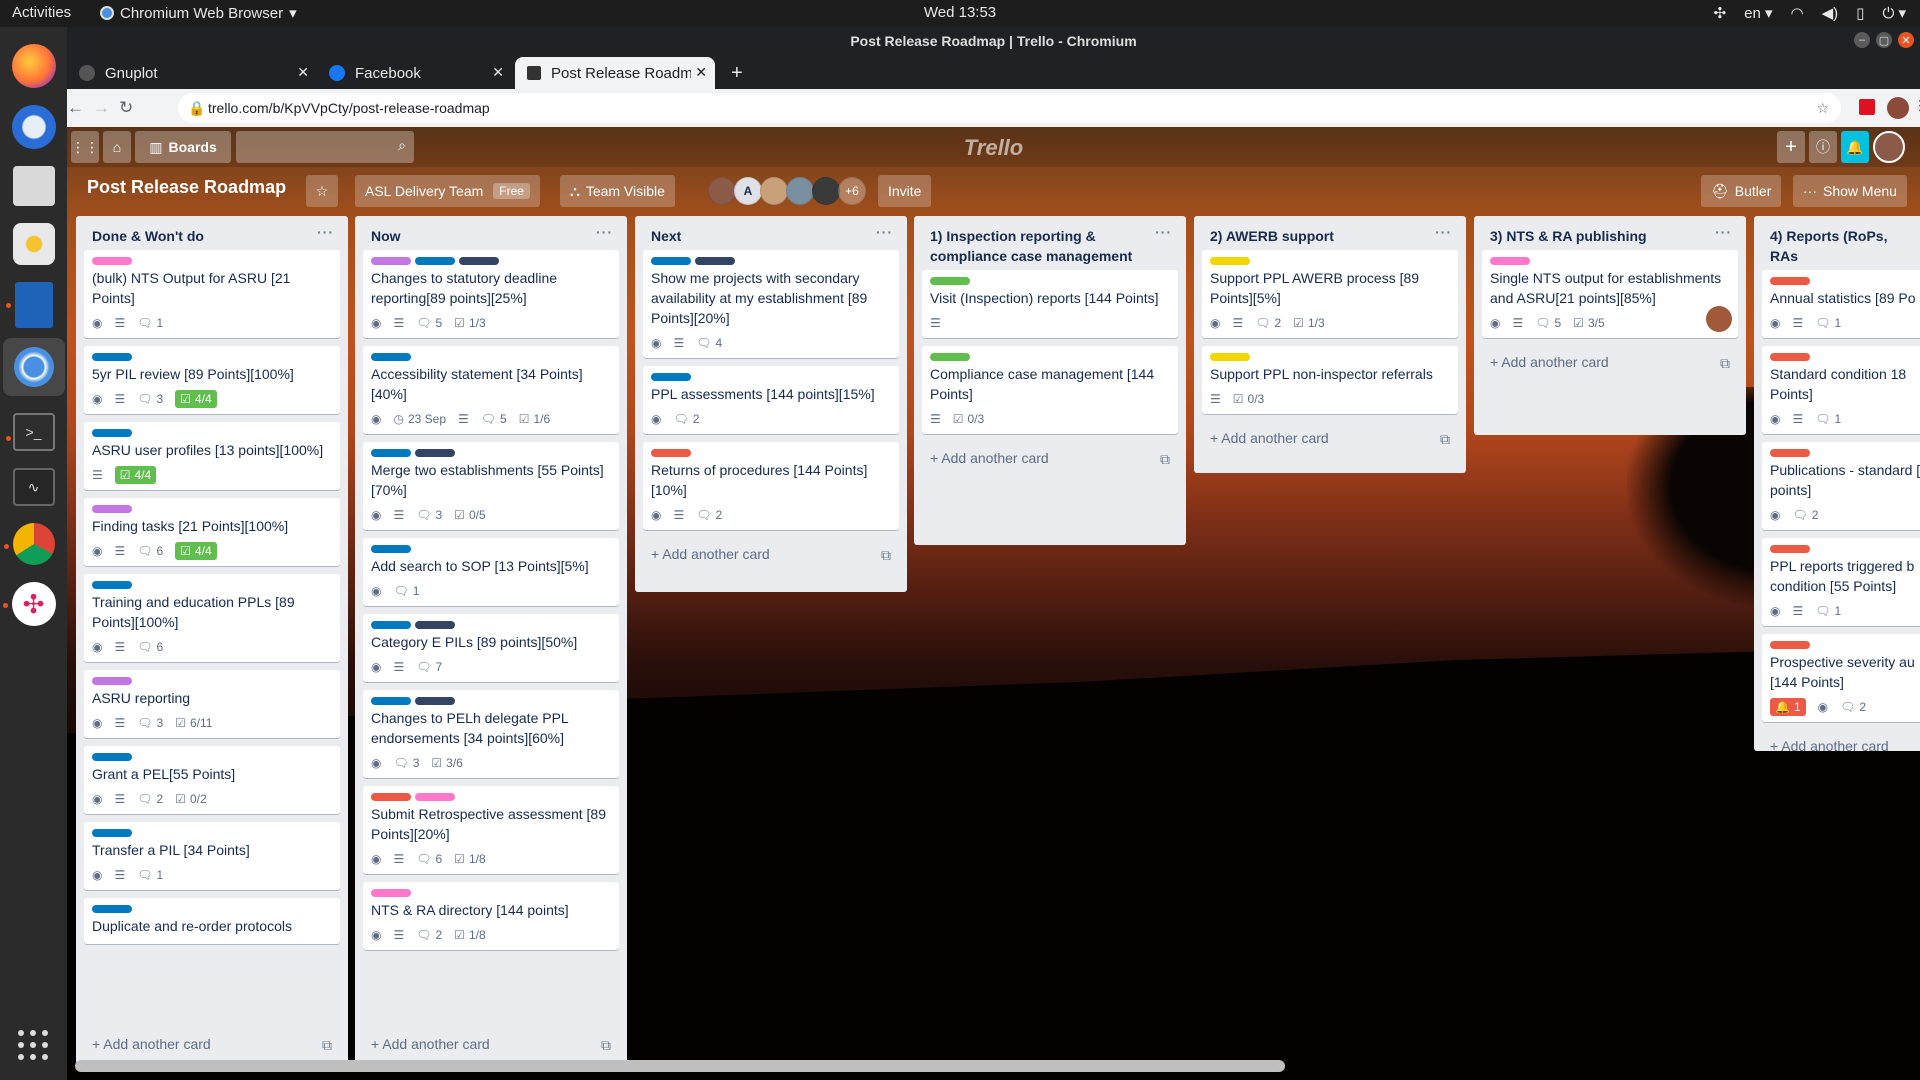 This screenshot has width=1920, height=1080. What do you see at coordinates (33, 487) in the screenshot?
I see `system-monitor-dock-icon: ∿` at bounding box center [33, 487].